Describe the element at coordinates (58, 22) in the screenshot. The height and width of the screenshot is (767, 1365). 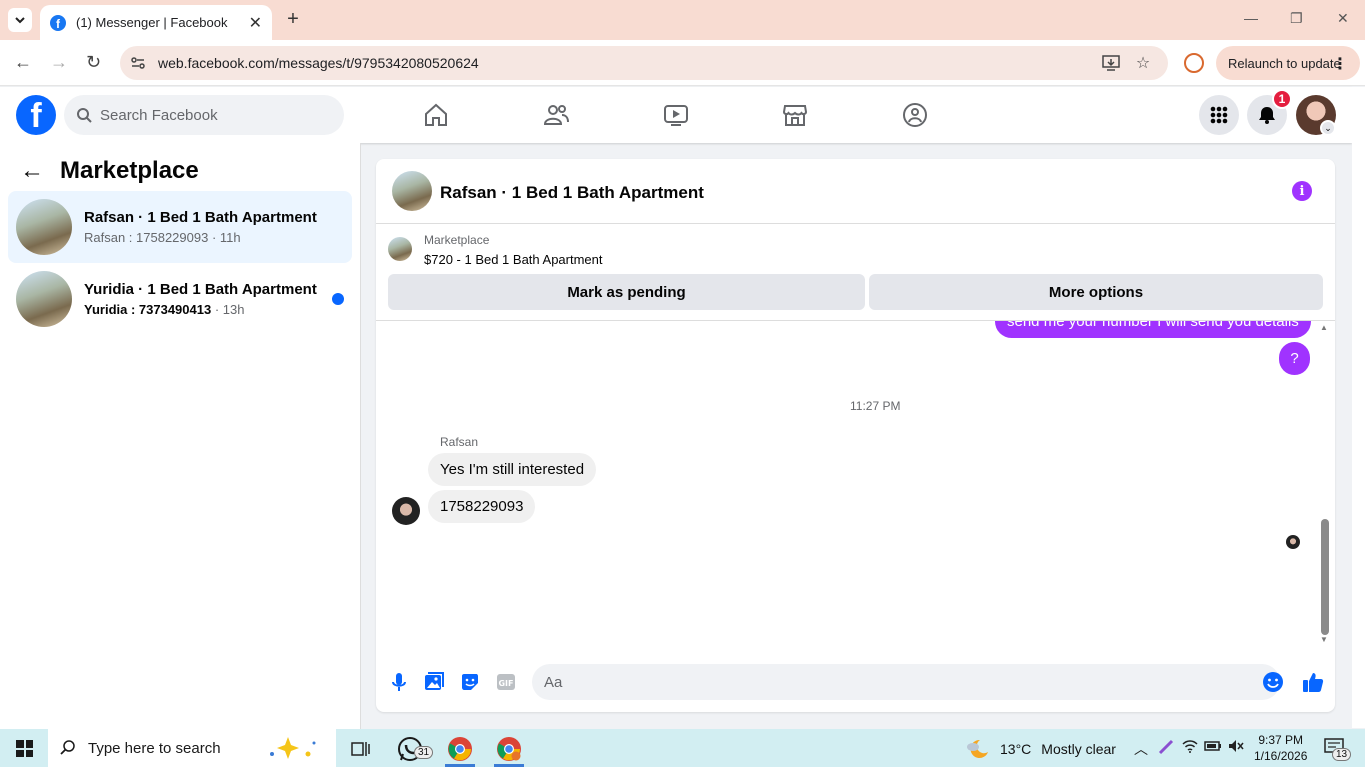
I see `facebook-favicon-icon: f` at that location.